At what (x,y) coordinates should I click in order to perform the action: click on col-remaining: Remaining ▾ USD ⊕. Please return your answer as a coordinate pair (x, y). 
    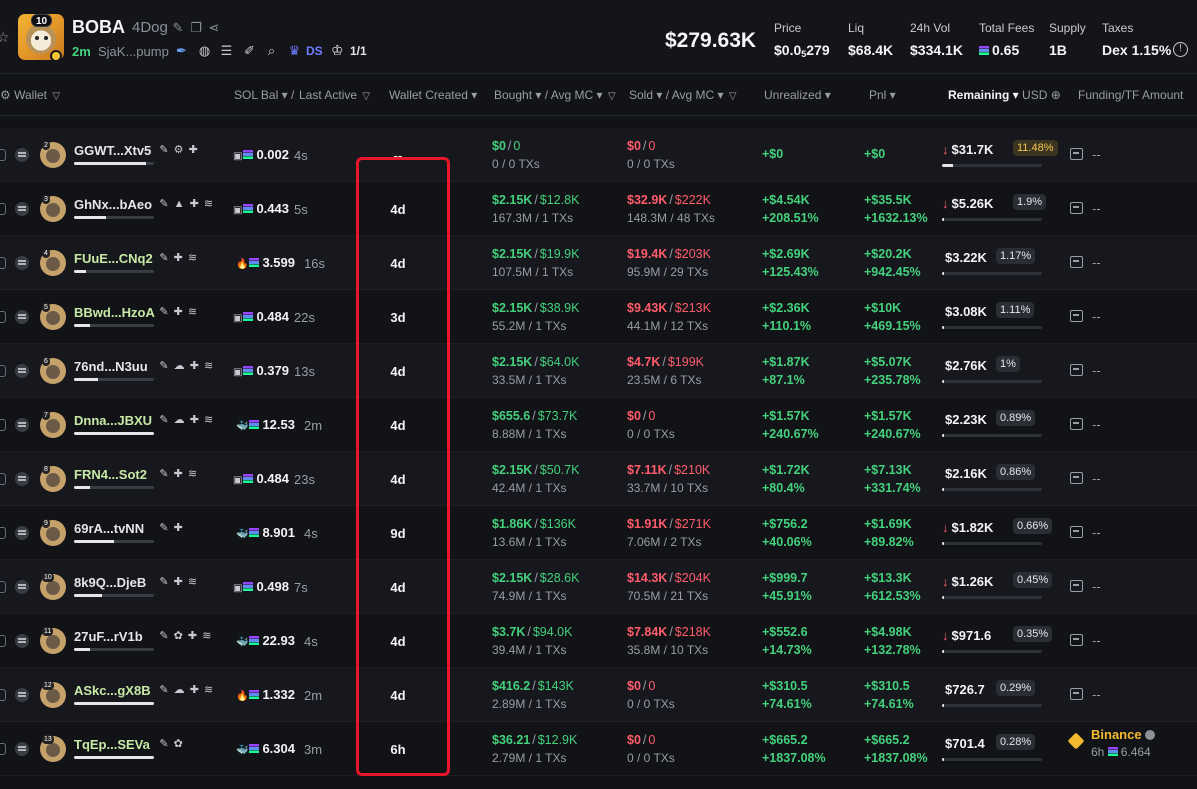
    Looking at the image, I should click on (1004, 95).